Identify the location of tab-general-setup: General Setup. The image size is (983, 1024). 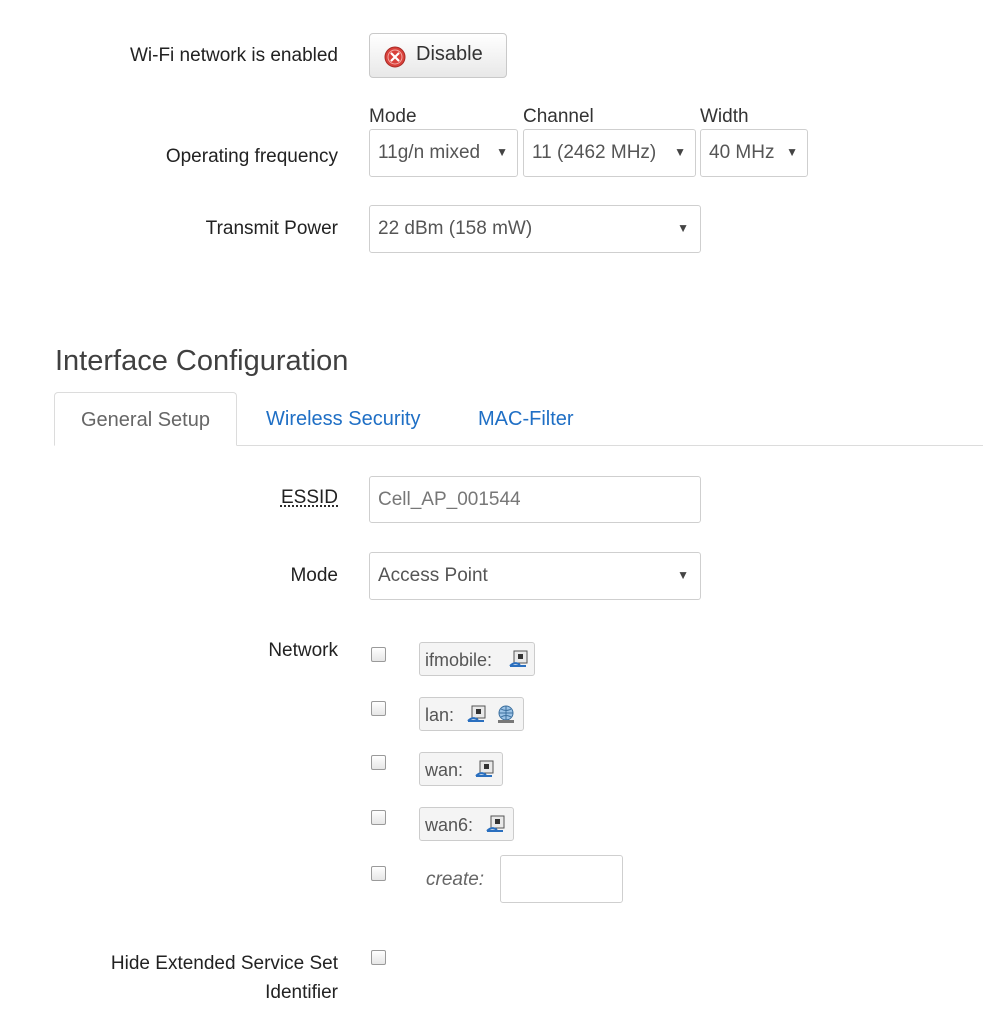
(145, 419).